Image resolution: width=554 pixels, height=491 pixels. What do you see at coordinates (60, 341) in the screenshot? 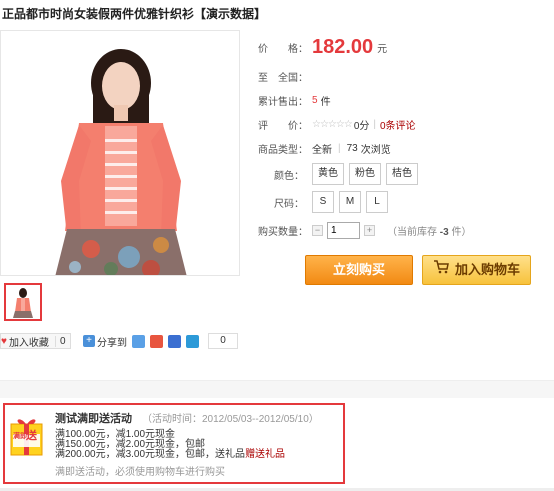
I see `favorite-count: 0` at bounding box center [60, 341].